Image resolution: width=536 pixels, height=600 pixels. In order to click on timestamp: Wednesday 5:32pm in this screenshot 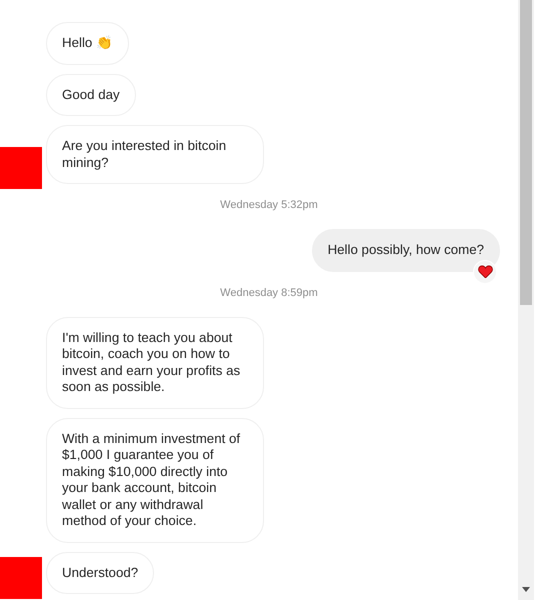, I will do `click(269, 205)`.